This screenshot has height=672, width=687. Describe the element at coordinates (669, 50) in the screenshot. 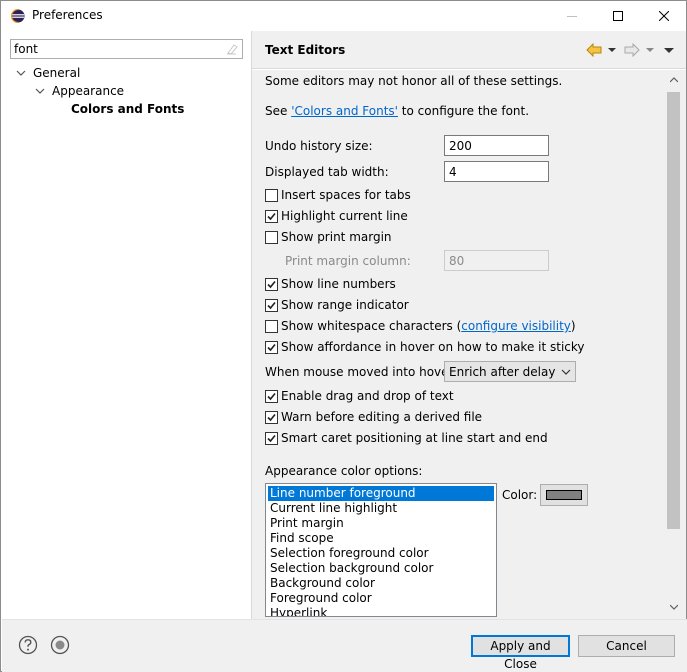

I see `view-menu-icon` at that location.